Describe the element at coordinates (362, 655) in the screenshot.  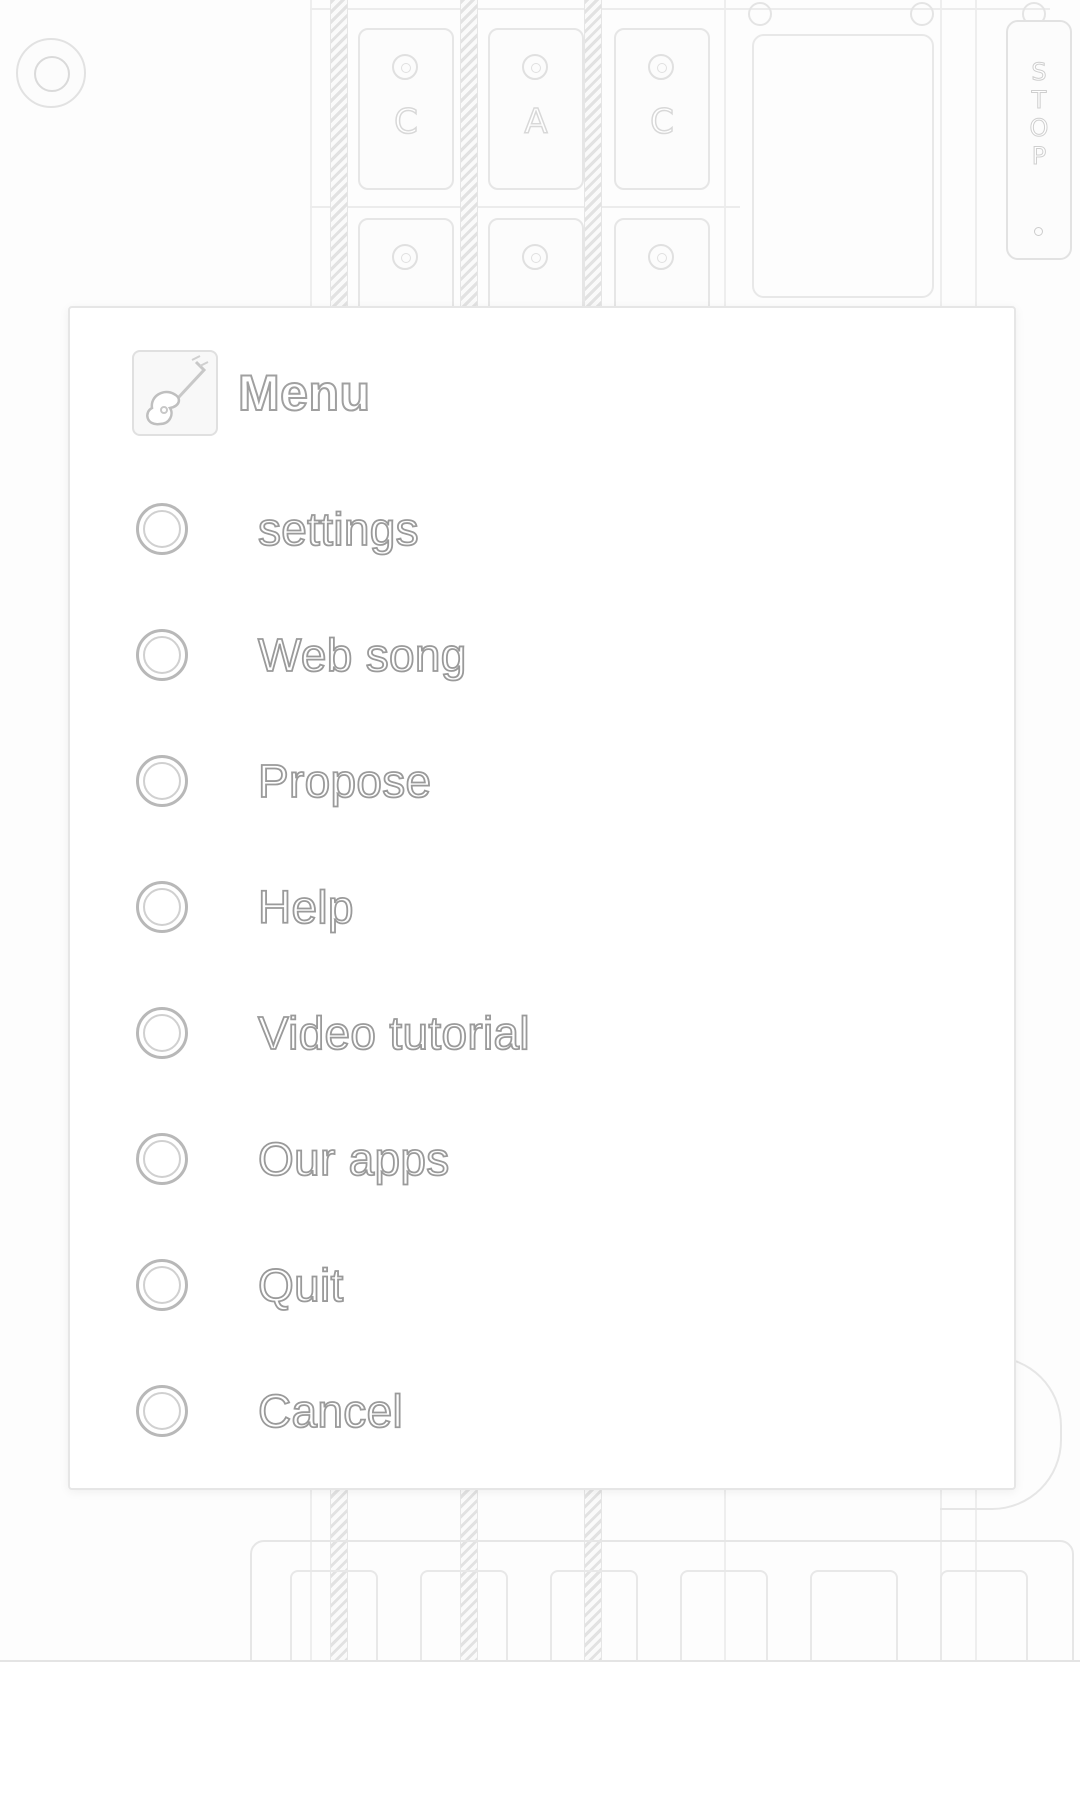
I see `menu-item-label: Web song` at that location.